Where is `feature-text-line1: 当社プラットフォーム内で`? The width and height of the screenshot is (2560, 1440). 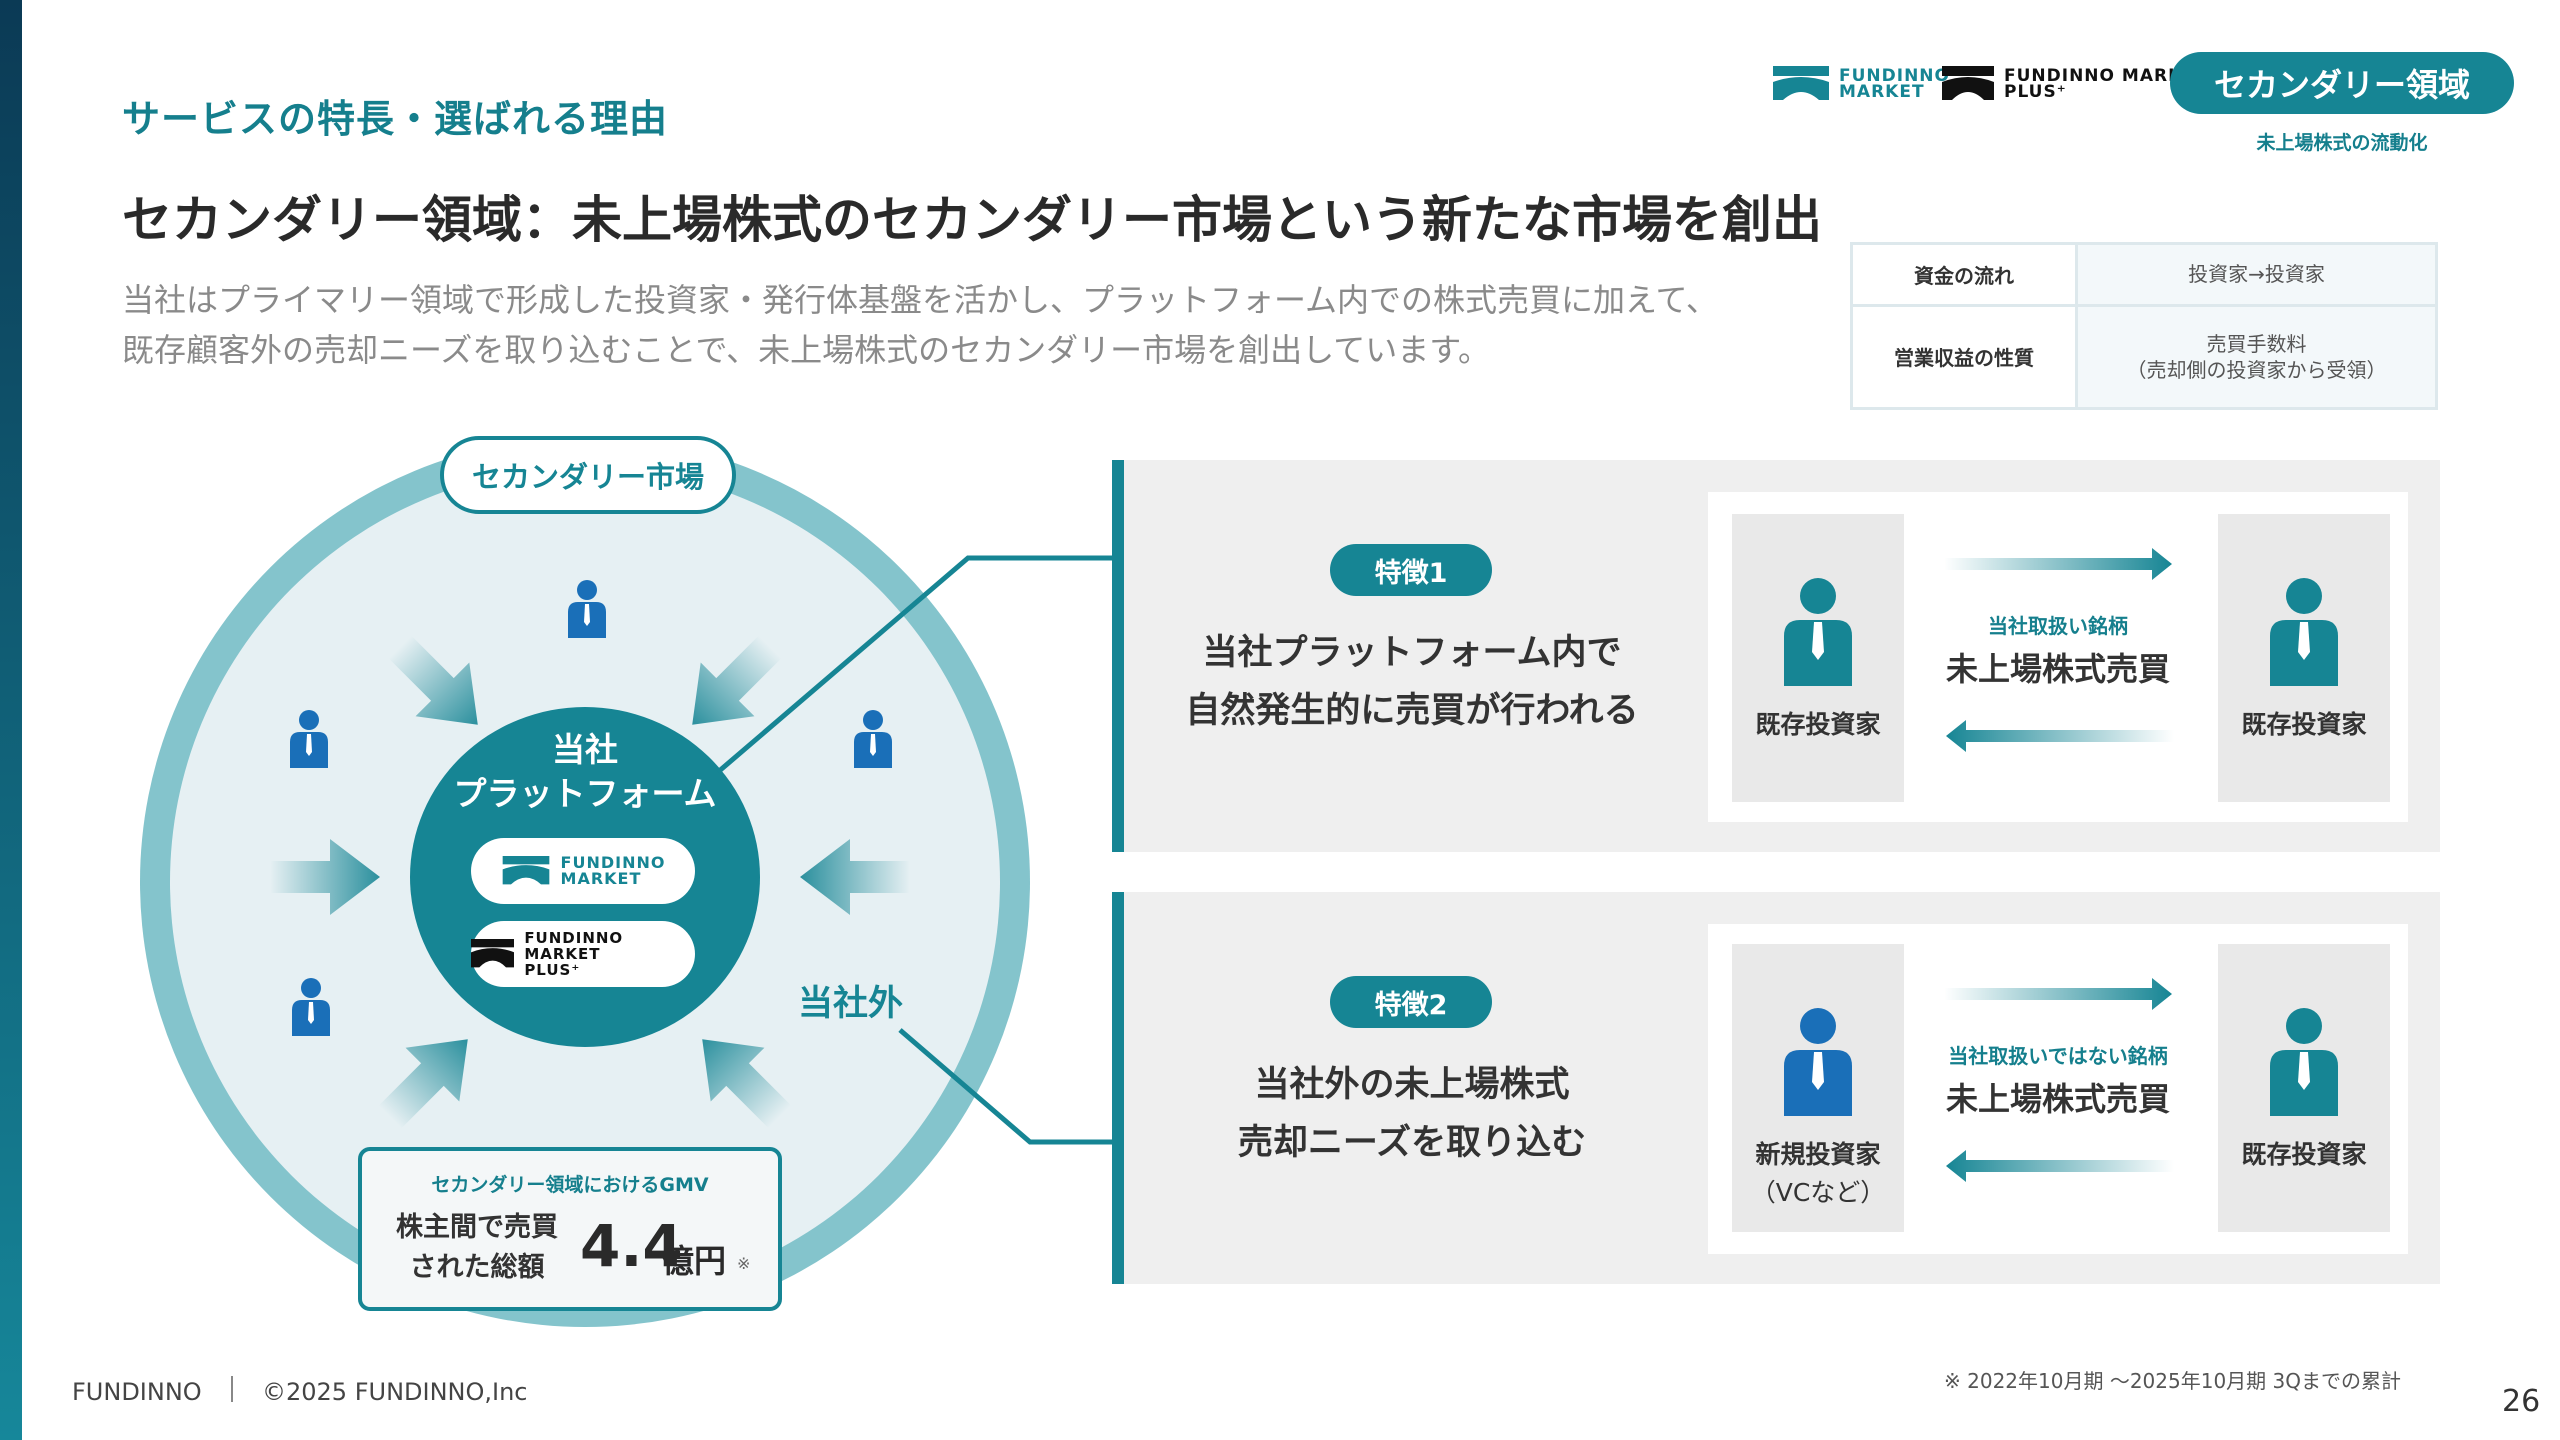 feature-text-line1: 当社プラットフォーム内で is located at coordinates (1412, 653).